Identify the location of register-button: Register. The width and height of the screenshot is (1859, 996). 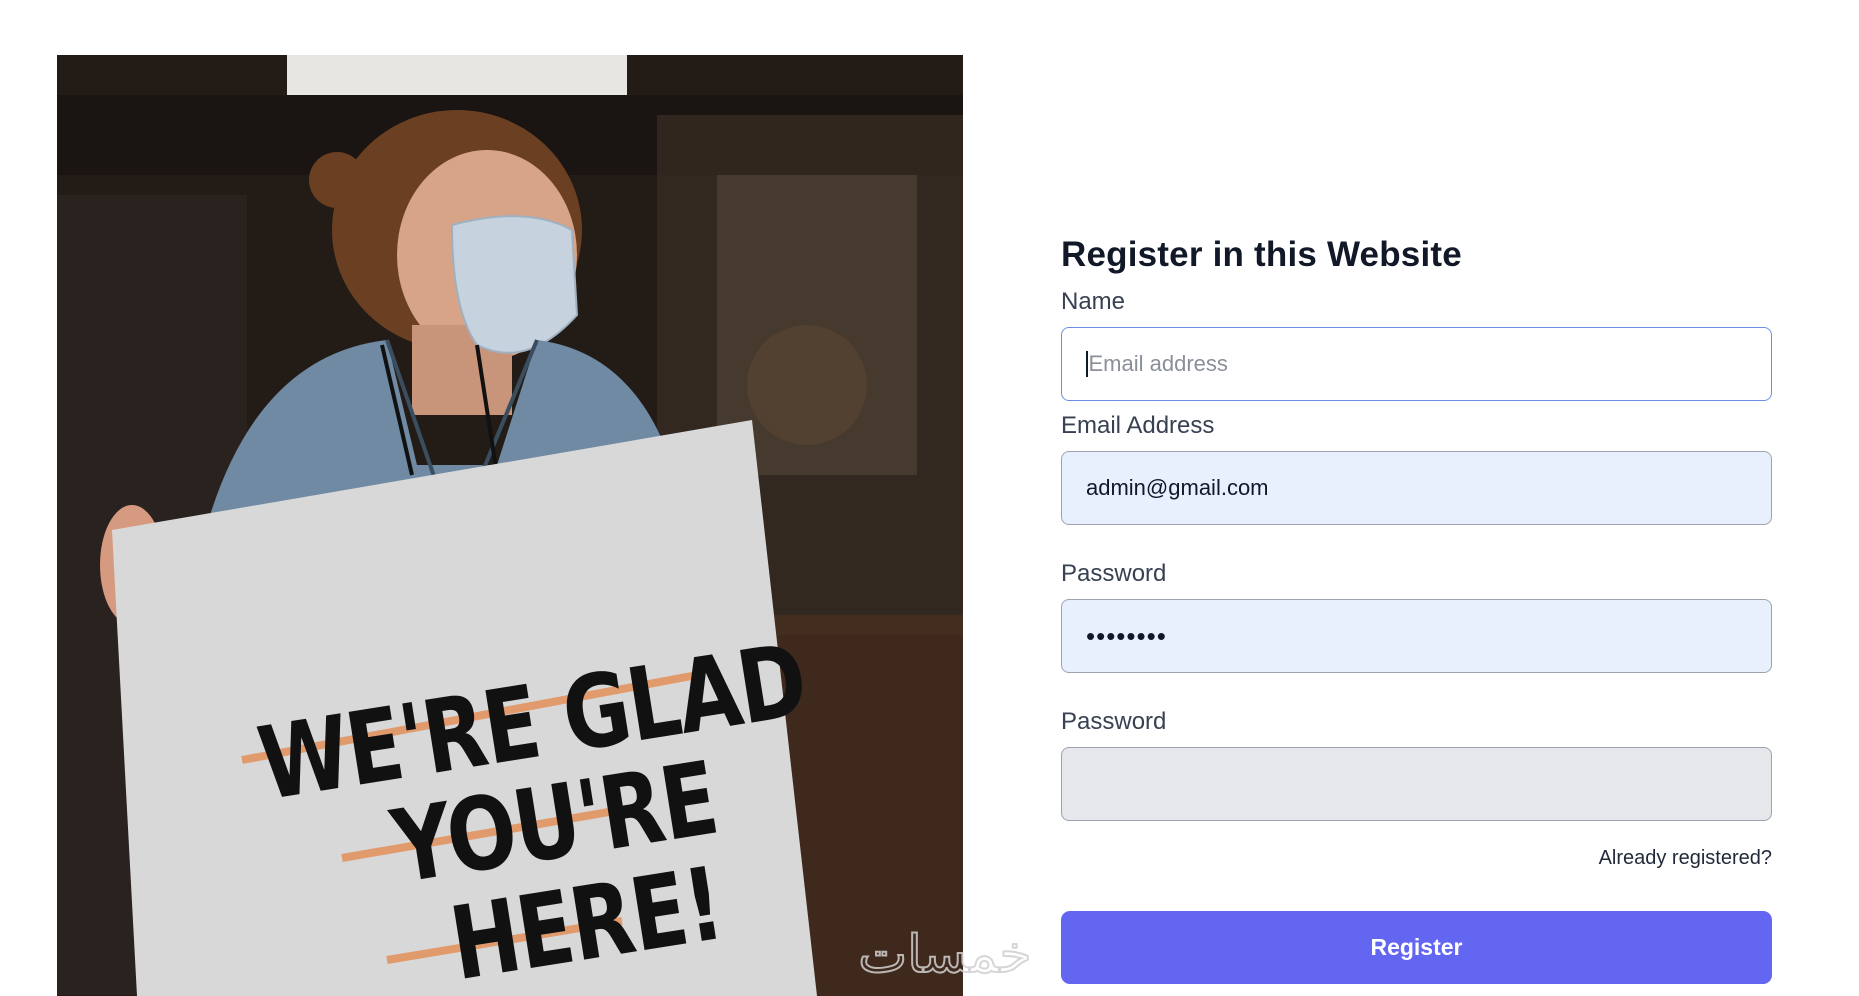
(1416, 947).